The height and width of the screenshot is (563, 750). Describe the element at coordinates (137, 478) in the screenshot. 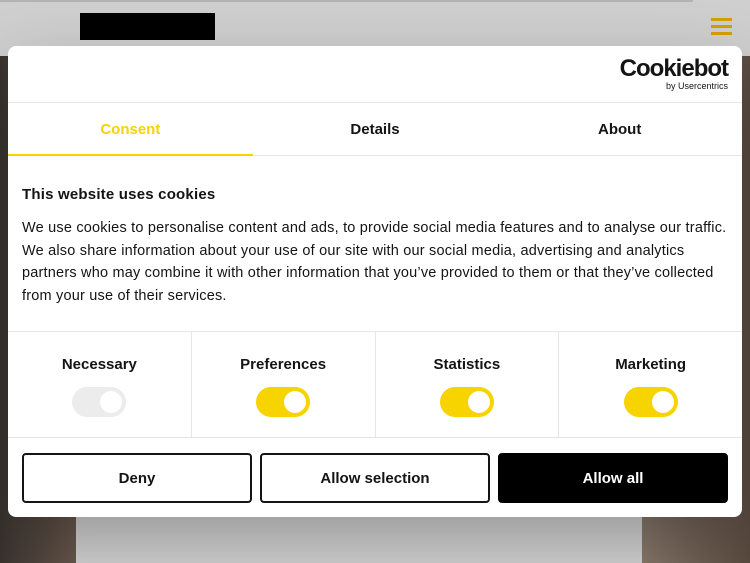

I see `deny-button: Deny` at that location.